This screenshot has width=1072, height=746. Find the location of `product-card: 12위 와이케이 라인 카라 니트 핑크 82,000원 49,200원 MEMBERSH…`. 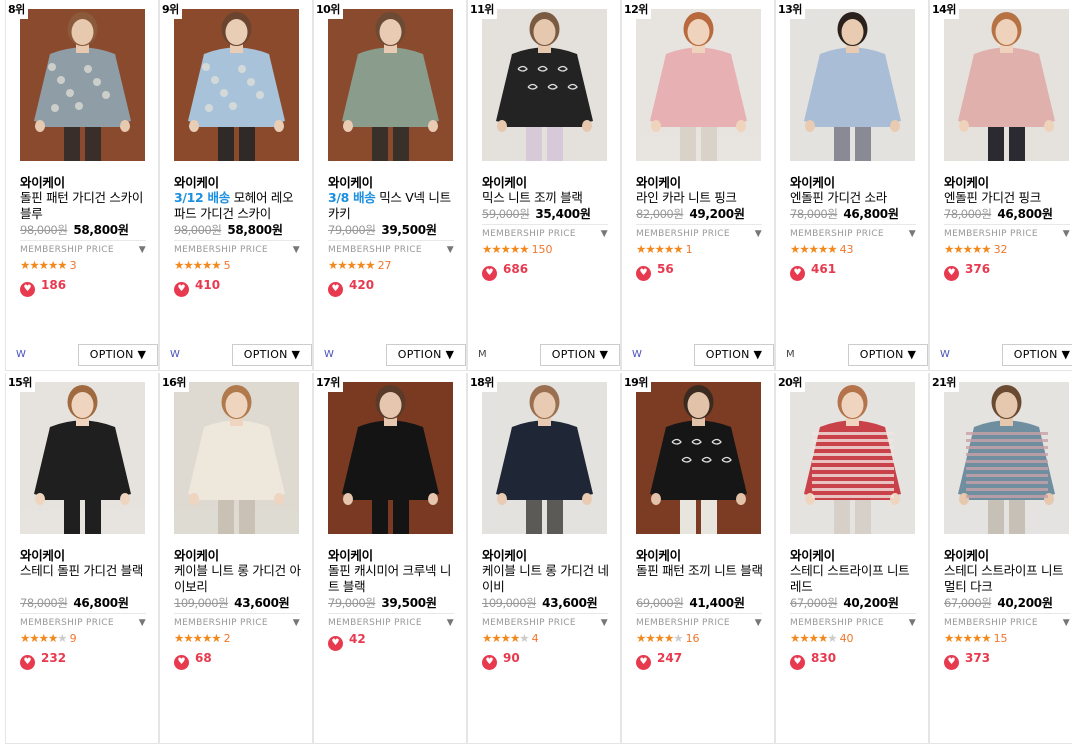

product-card: 12위 와이케이 라인 카라 니트 핑크 82,000원 49,200원 MEMBERSH… is located at coordinates (698, 185).